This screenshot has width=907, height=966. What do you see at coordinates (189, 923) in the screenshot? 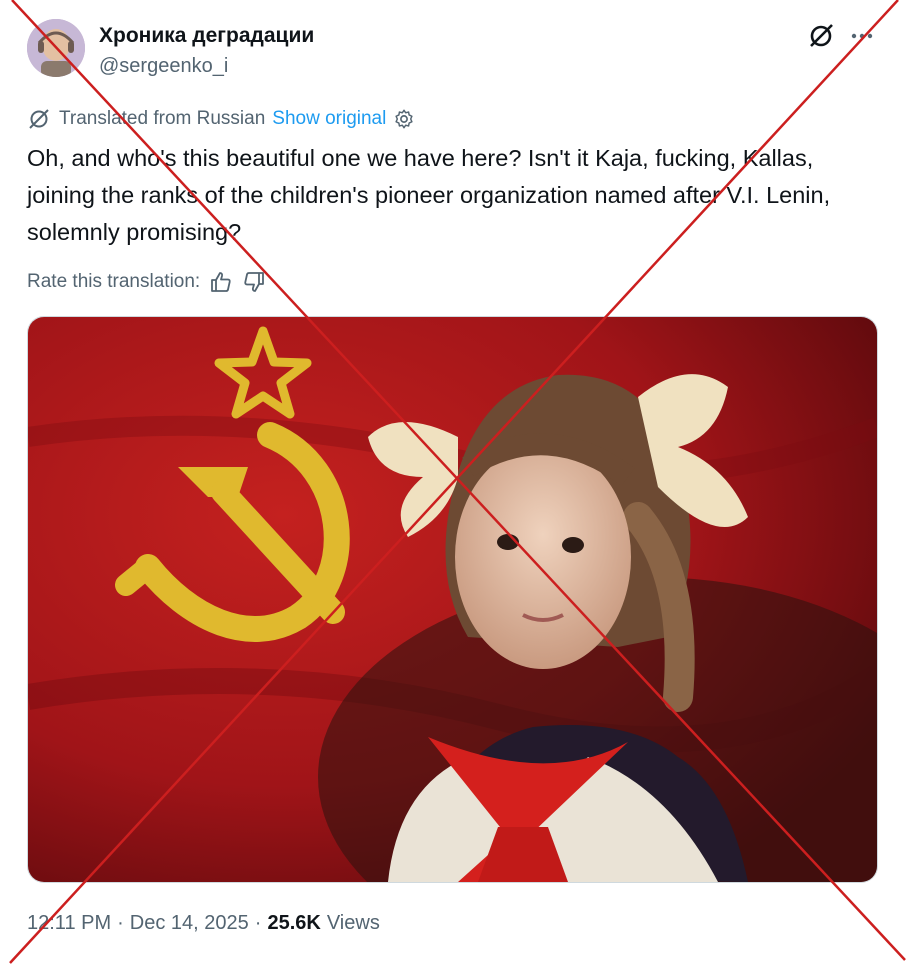
I see `tweet-date: Dec 14, 2025` at bounding box center [189, 923].